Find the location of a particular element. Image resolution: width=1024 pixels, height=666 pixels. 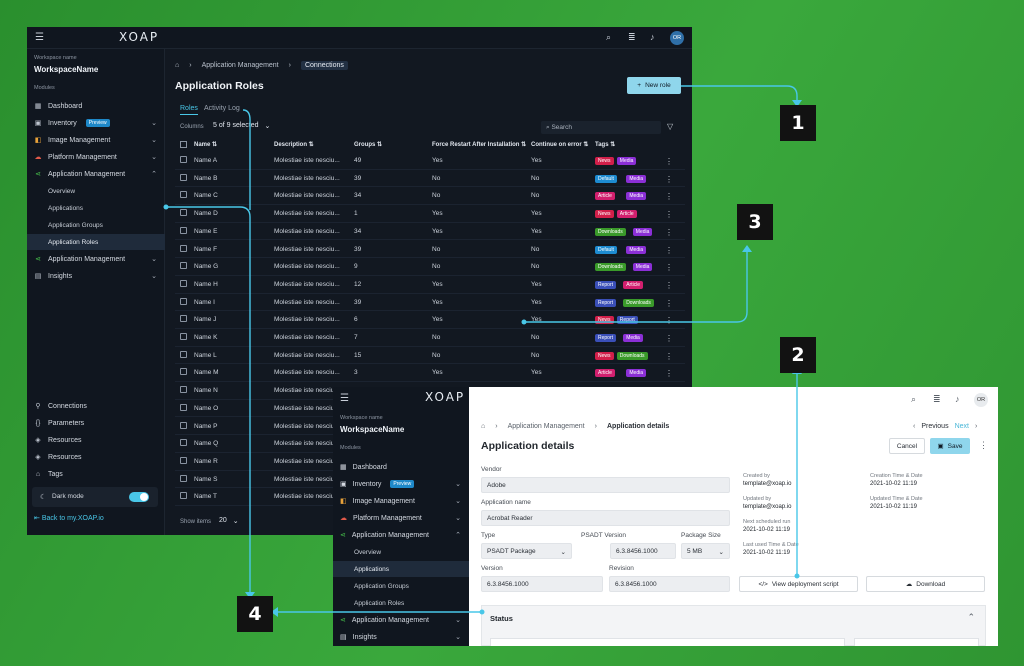

connector-4b is located at coordinates (246, 159).